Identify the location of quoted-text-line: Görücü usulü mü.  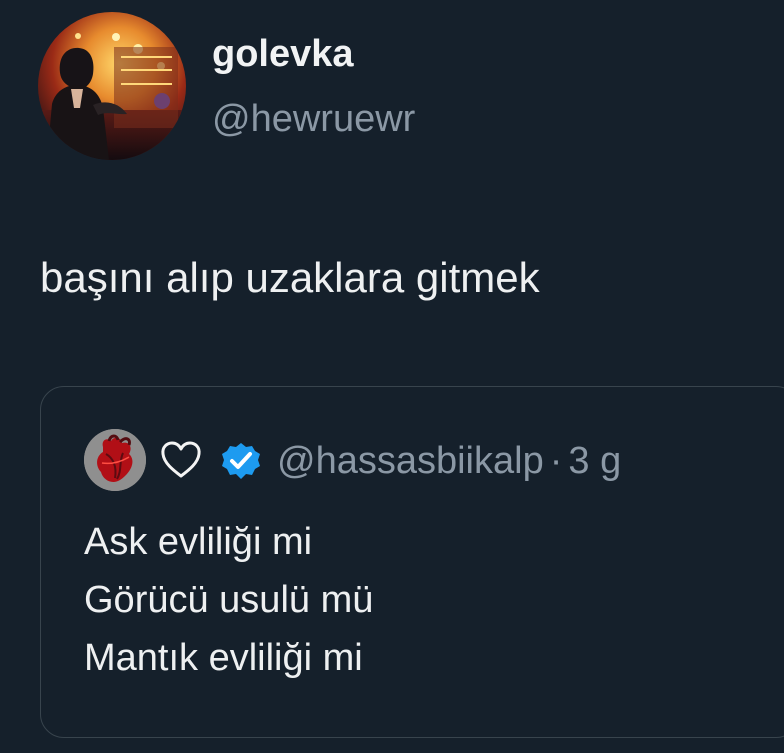
(229, 600).